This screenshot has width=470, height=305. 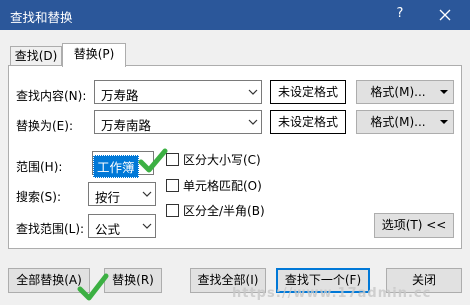 What do you see at coordinates (308, 92) in the screenshot?
I see `find-format-status: 未设定格式` at bounding box center [308, 92].